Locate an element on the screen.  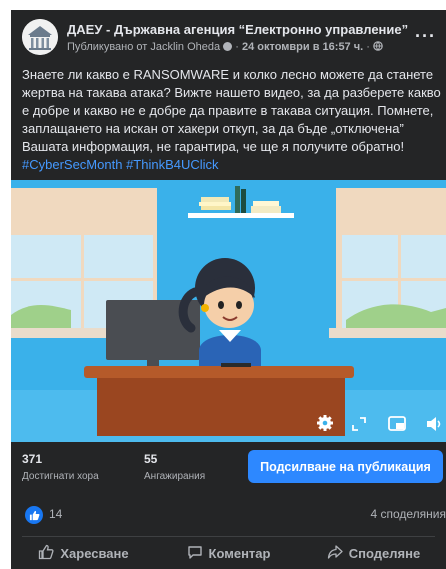
building-logo-icon is located at coordinates (40, 37).